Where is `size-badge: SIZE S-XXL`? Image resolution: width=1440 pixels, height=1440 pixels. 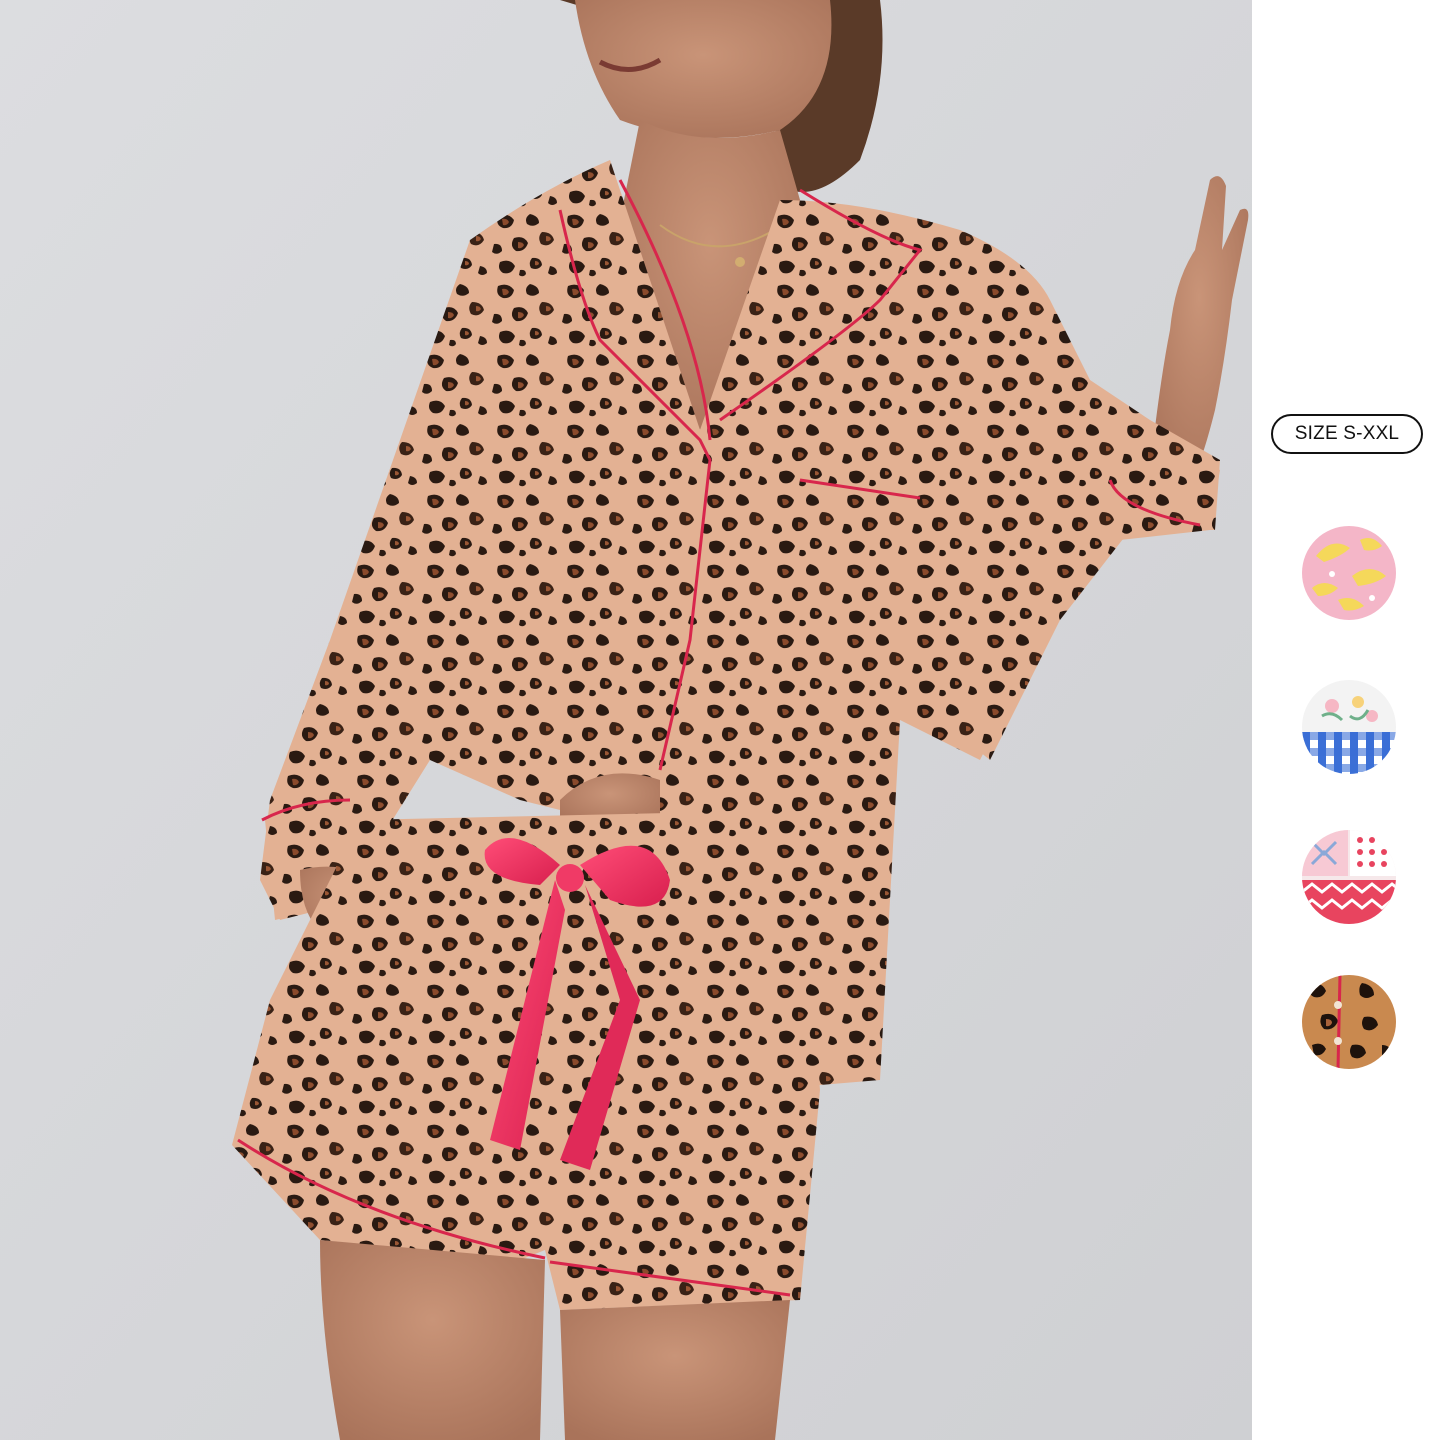 size-badge: SIZE S-XXL is located at coordinates (1347, 434).